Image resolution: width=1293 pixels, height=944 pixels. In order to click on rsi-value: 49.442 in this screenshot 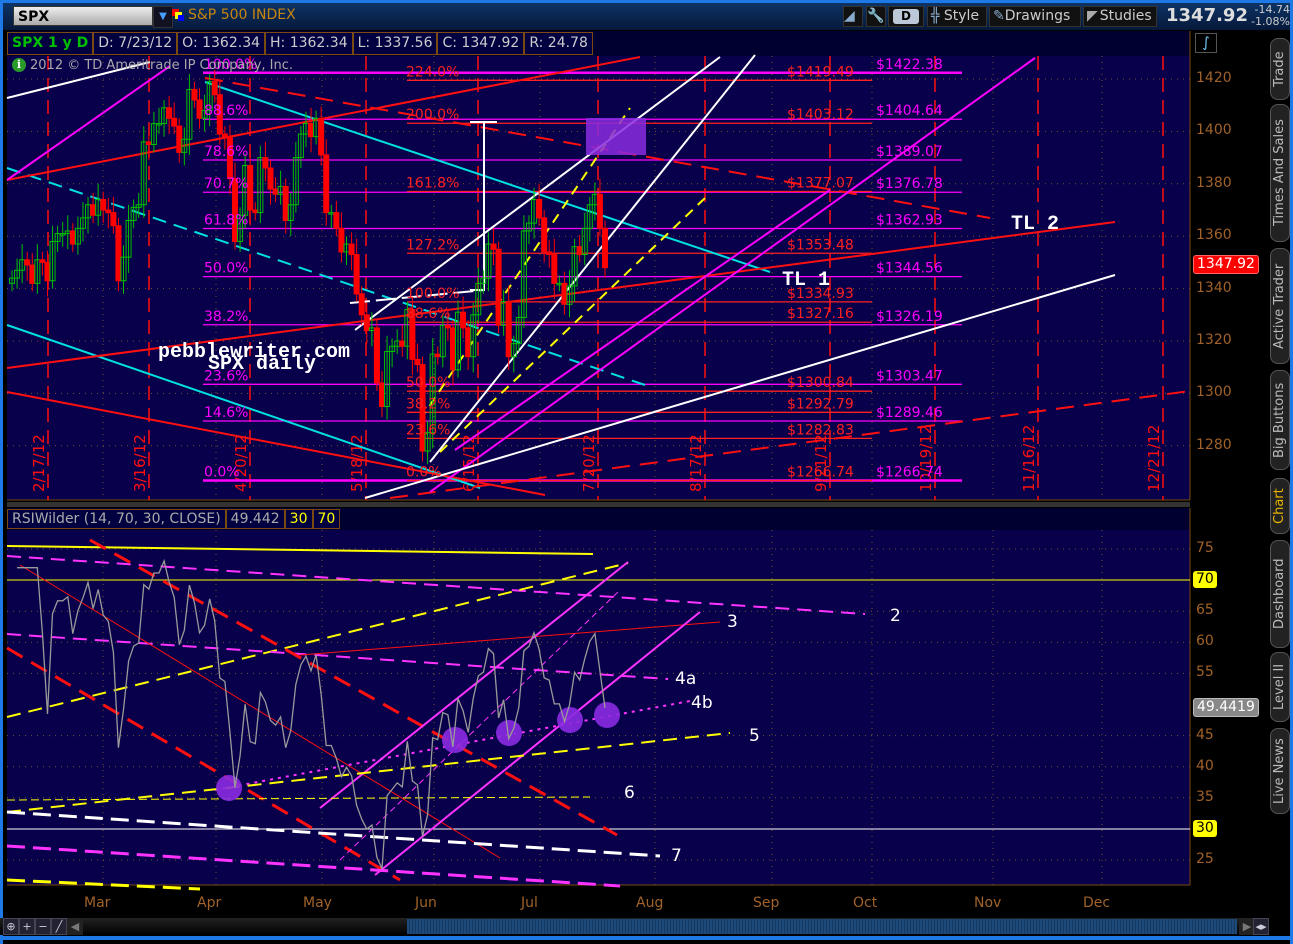, I will do `click(255, 519)`.